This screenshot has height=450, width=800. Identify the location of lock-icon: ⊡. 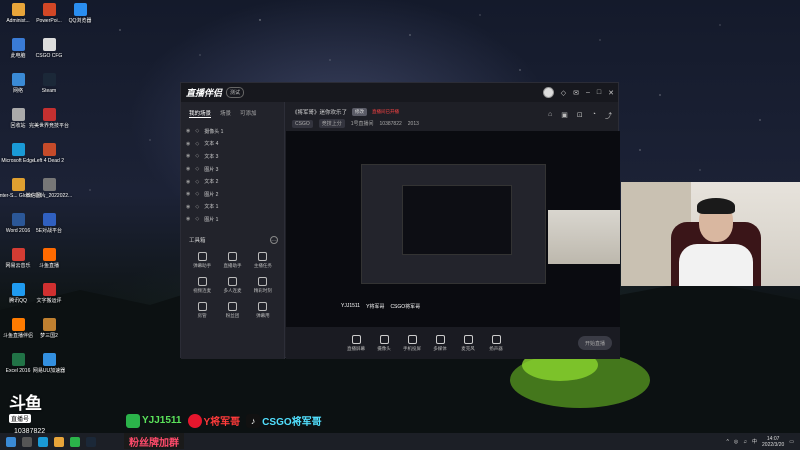
(580, 116).